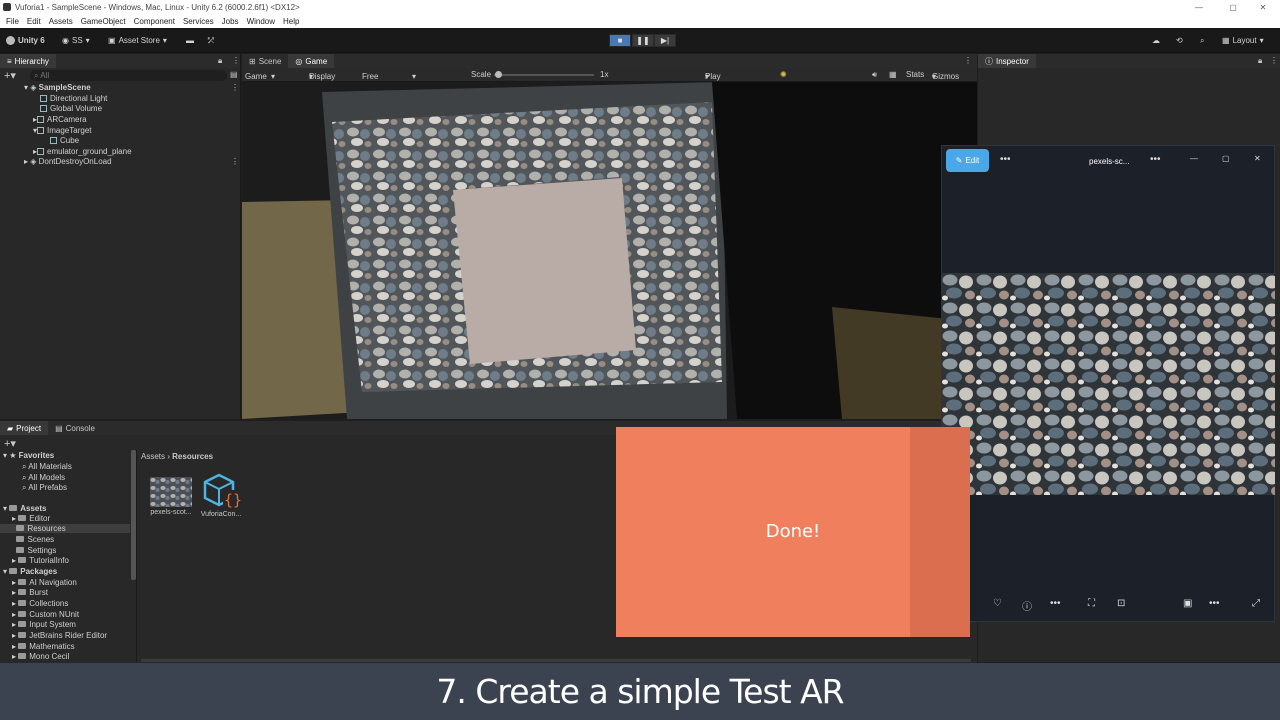 The height and width of the screenshot is (720, 1280). Describe the element at coordinates (556, 660) in the screenshot. I see `bottom-scrollbar` at that location.